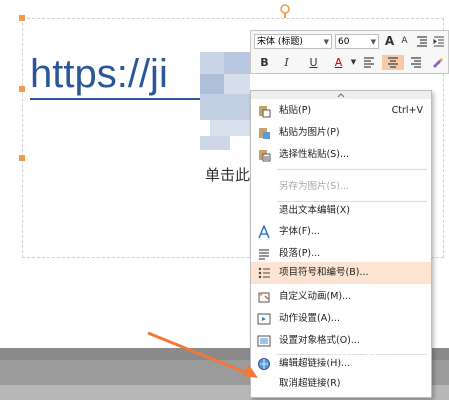  Describe the element at coordinates (354, 357) in the screenshot. I see `watermark-logo: Baidu 经验` at that location.